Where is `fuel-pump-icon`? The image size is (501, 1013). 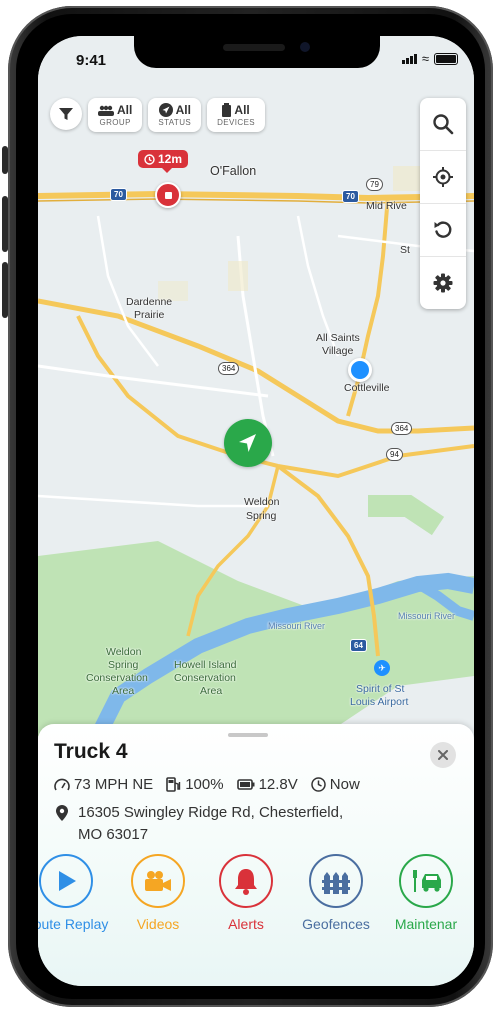 fuel-pump-icon is located at coordinates (173, 784).